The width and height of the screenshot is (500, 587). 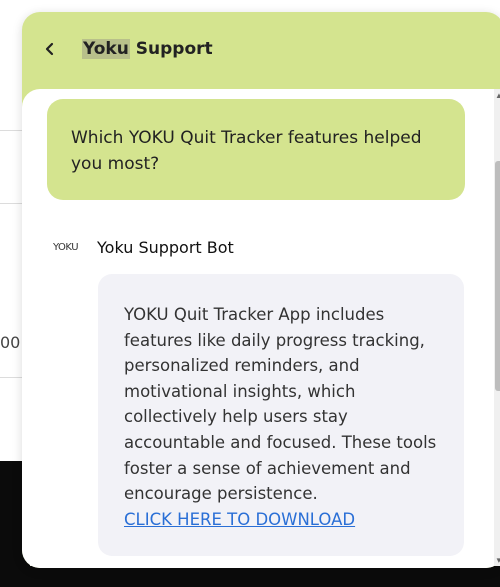 I want to click on download-link: CLICK HERE TO DOWNLOAD, so click(x=239, y=520).